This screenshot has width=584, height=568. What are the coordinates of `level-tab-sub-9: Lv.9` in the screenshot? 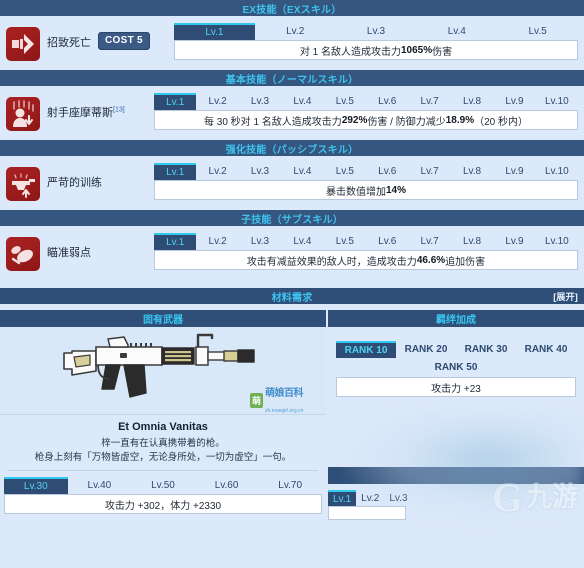 It's located at (514, 241).